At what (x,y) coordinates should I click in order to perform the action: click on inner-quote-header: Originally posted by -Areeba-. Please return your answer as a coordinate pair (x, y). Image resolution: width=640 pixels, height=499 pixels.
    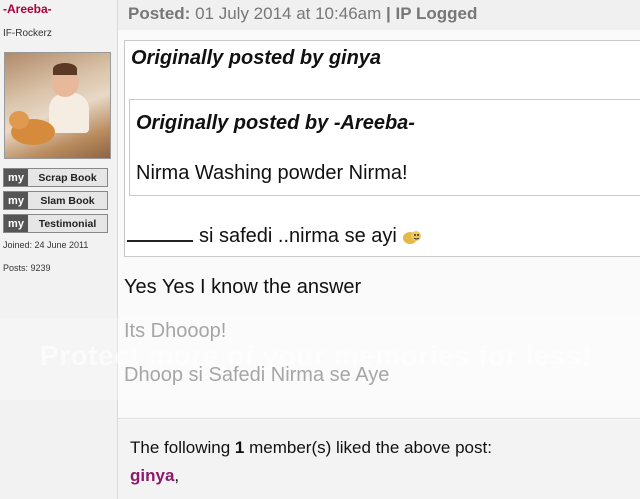
    Looking at the image, I should click on (275, 123).